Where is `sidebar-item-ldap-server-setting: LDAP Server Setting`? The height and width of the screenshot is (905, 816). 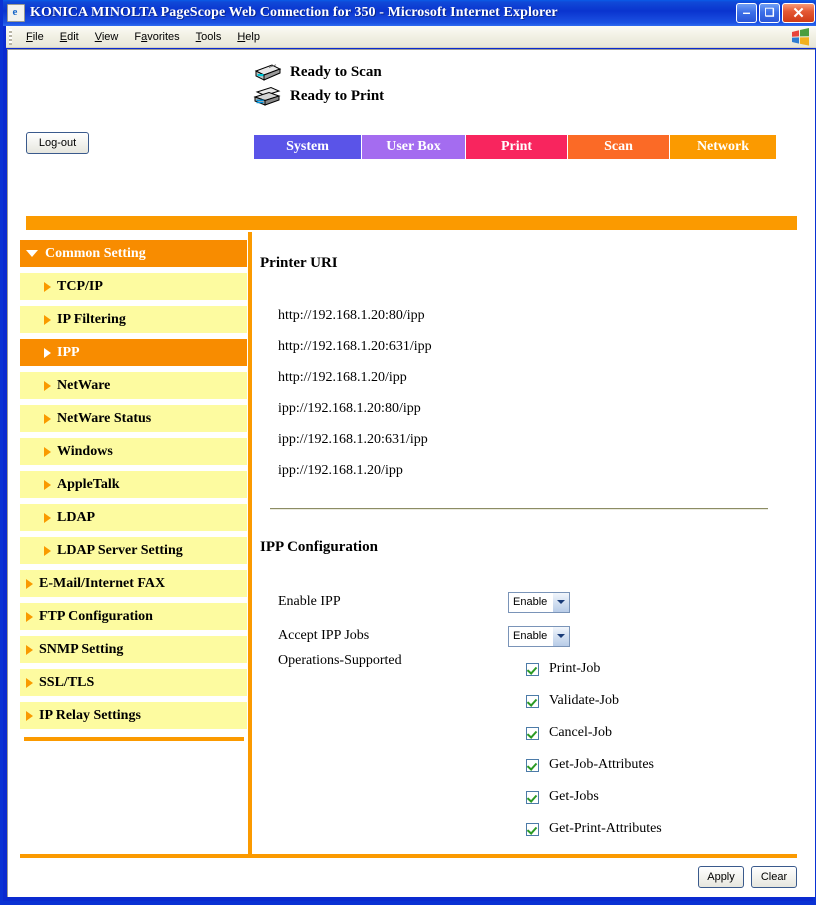
sidebar-item-ldap-server-setting: LDAP Server Setting is located at coordinates (133, 550).